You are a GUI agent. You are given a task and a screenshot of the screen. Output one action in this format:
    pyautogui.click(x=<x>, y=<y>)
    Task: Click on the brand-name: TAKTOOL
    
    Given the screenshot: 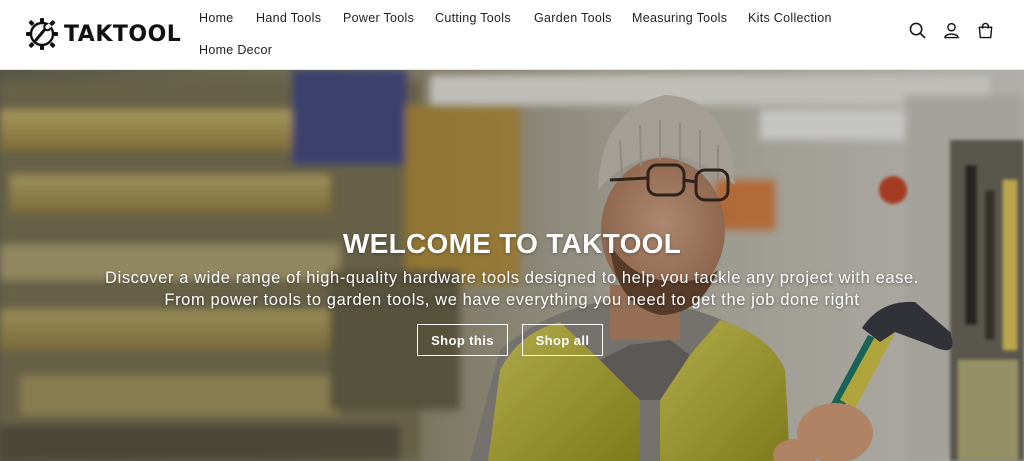 What is the action you would take?
    pyautogui.click(x=123, y=34)
    